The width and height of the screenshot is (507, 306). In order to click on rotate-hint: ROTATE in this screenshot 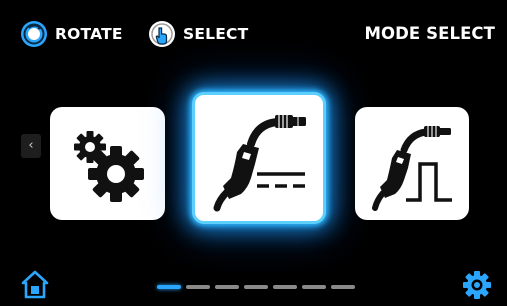, I will do `click(71, 34)`.